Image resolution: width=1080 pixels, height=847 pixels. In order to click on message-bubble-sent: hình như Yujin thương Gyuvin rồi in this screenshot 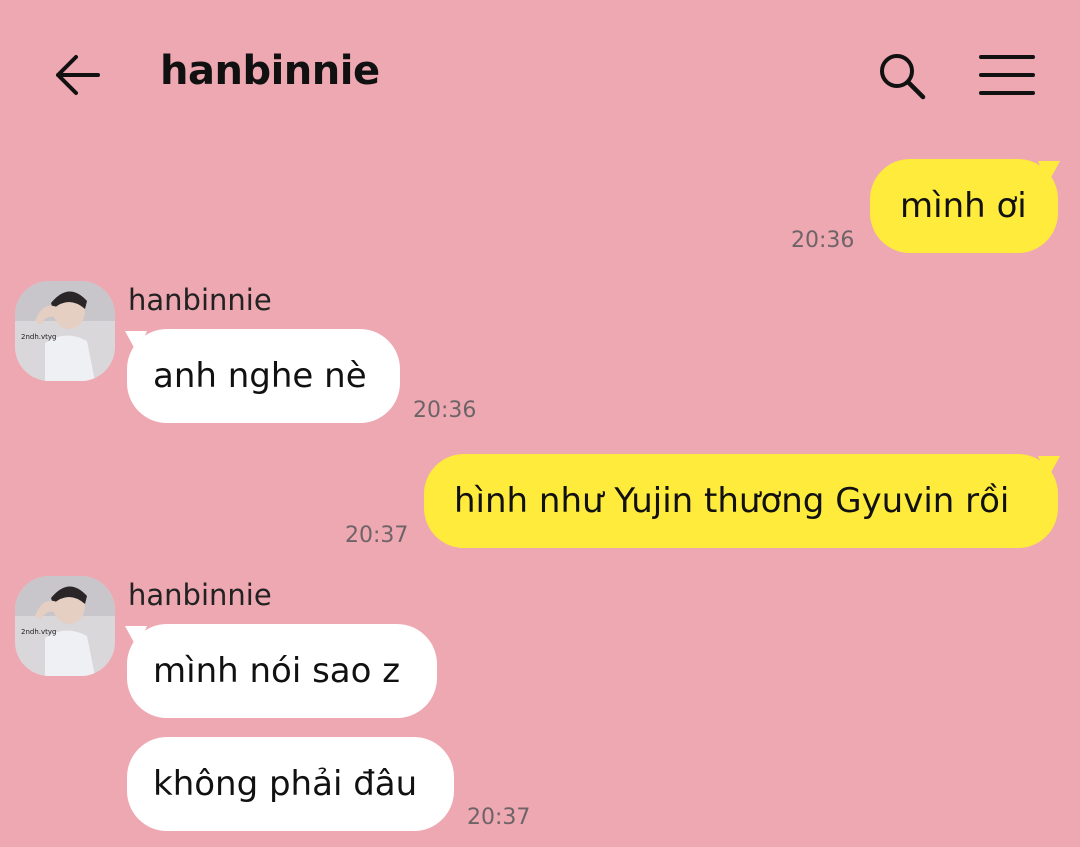, I will do `click(742, 501)`.